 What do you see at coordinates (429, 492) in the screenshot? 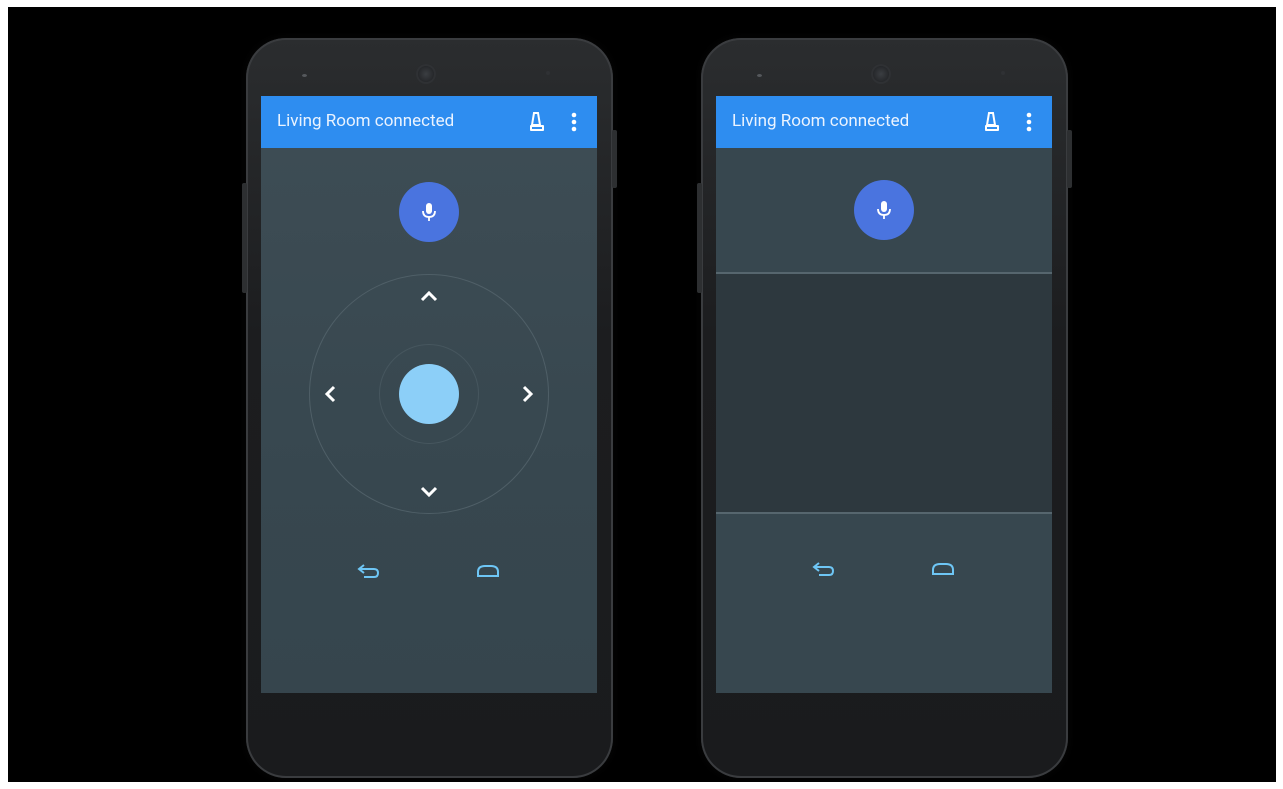
I see `chevron-down-icon` at bounding box center [429, 492].